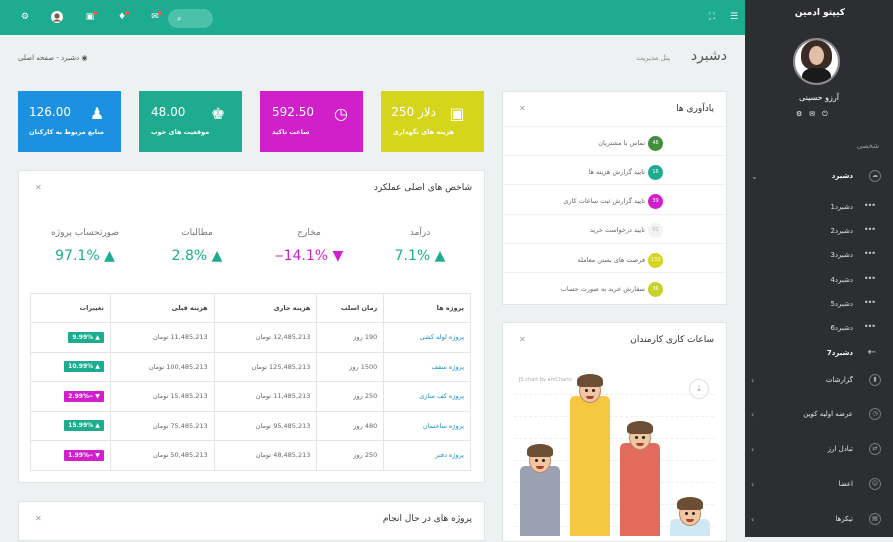 Image resolution: width=893 pixels, height=542 pixels. I want to click on reminder-item: فرصت های بستن معامله 133, so click(588, 261).